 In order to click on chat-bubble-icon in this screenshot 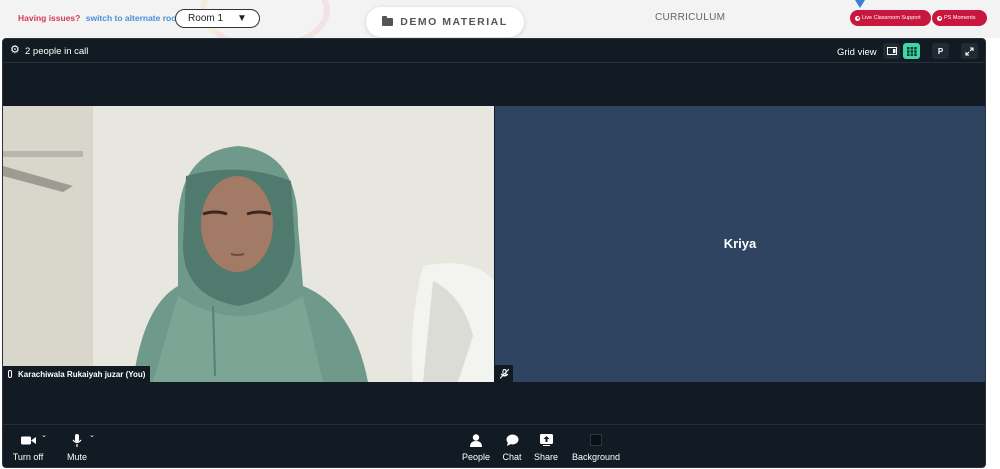, I will do `click(512, 440)`.